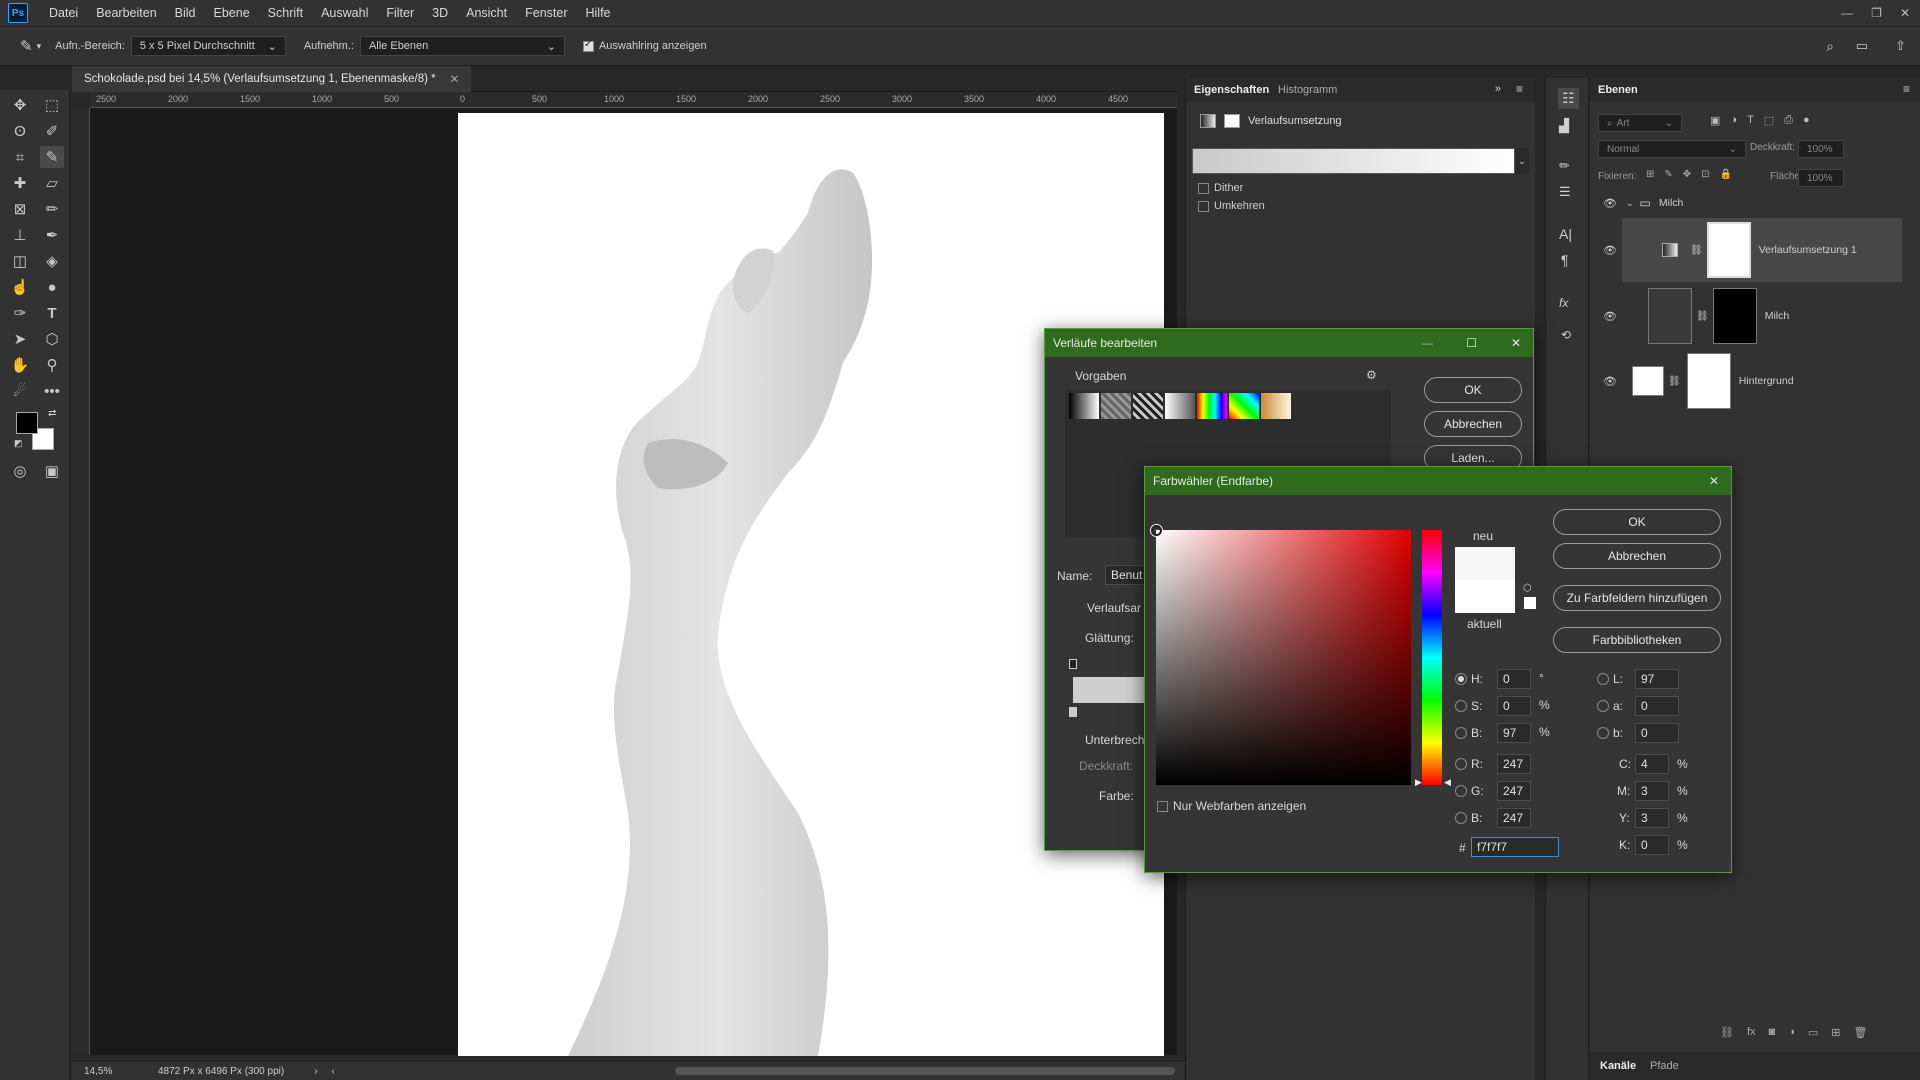 Image resolution: width=1920 pixels, height=1080 pixels. What do you see at coordinates (1696, 250) in the screenshot?
I see `link-icon: ⛓` at bounding box center [1696, 250].